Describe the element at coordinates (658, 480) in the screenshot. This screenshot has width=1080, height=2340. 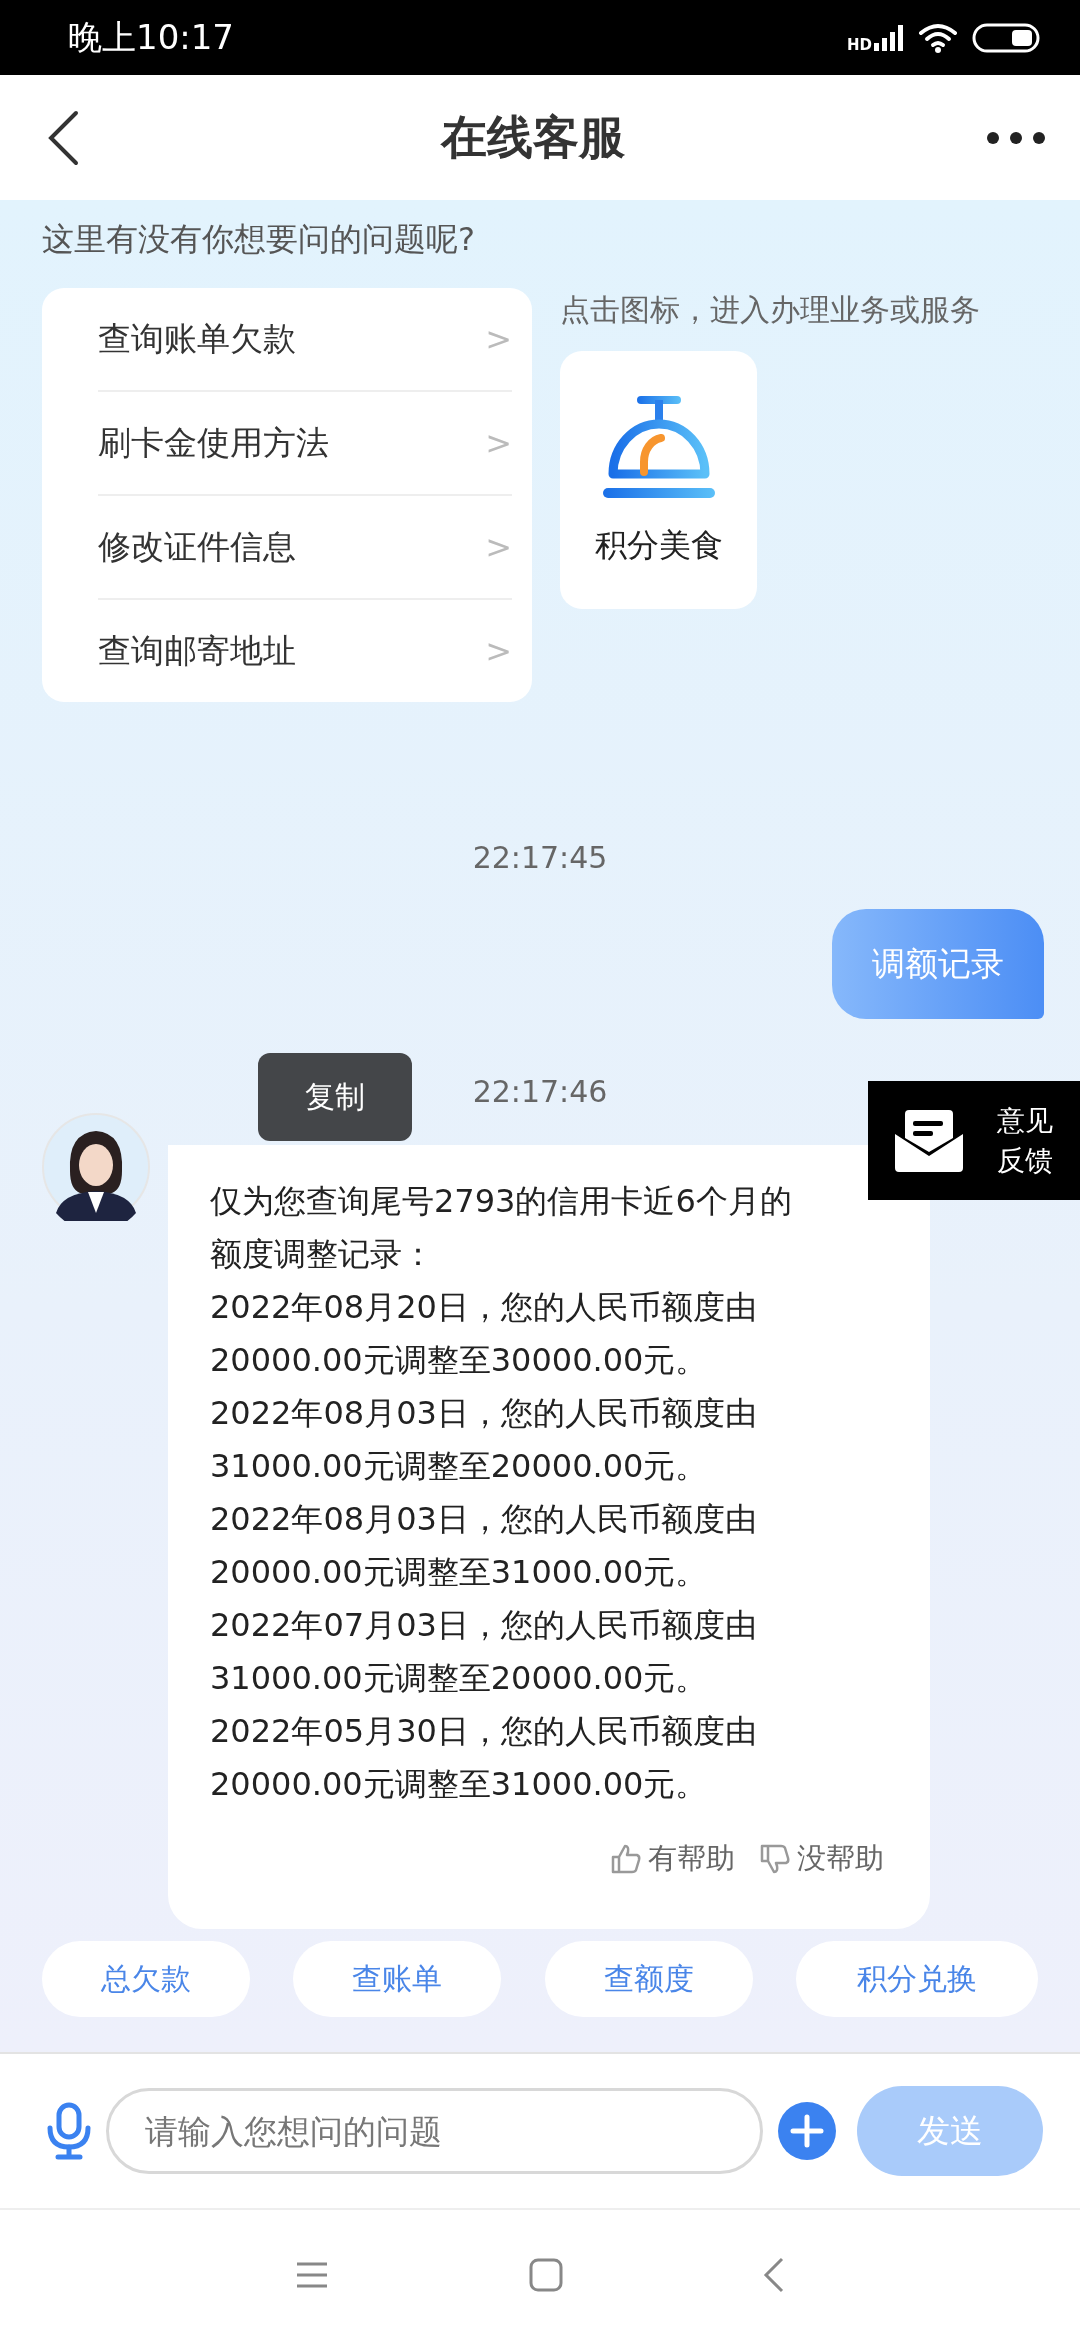
I see `service-tile: 积分美食` at that location.